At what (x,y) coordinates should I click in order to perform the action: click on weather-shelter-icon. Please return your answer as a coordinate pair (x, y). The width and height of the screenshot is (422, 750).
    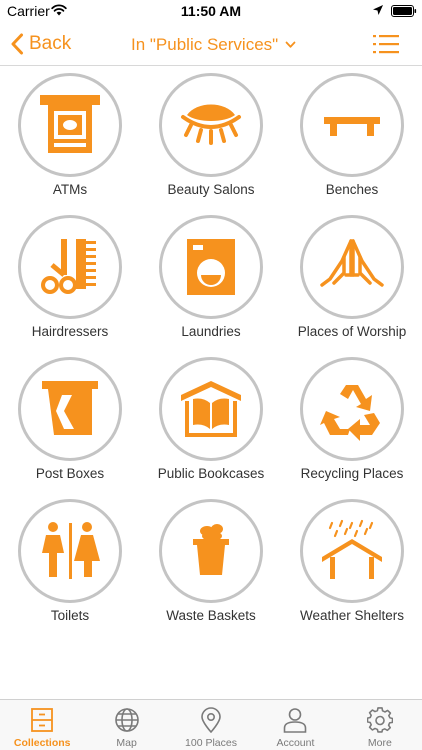
    Looking at the image, I should click on (352, 549).